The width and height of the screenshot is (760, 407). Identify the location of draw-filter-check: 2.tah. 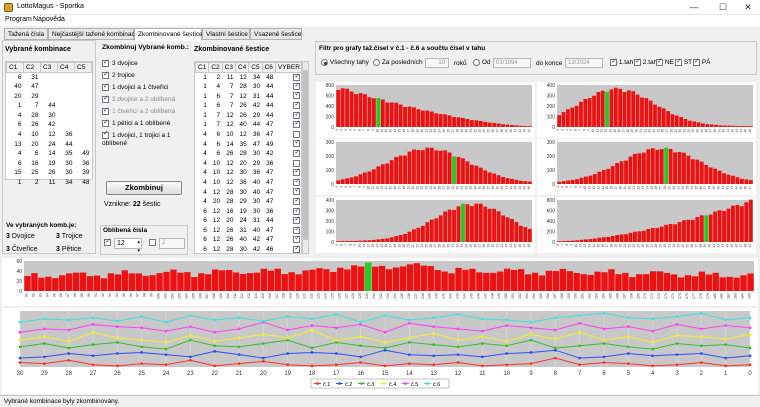
(645, 61).